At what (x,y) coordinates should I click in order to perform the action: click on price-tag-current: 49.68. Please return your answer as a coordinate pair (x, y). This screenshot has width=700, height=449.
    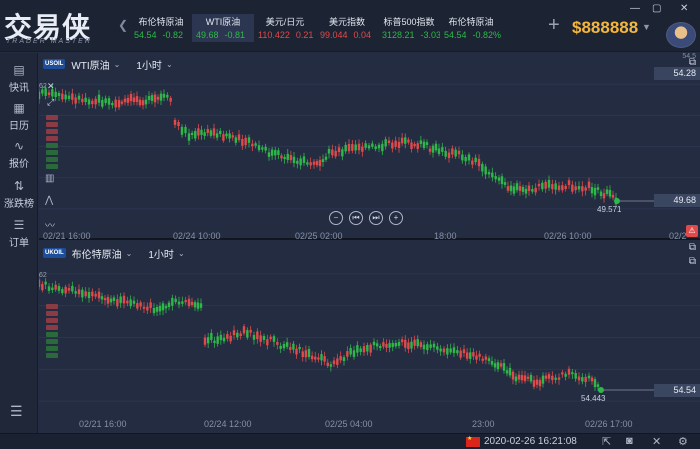
    Looking at the image, I should click on (677, 200).